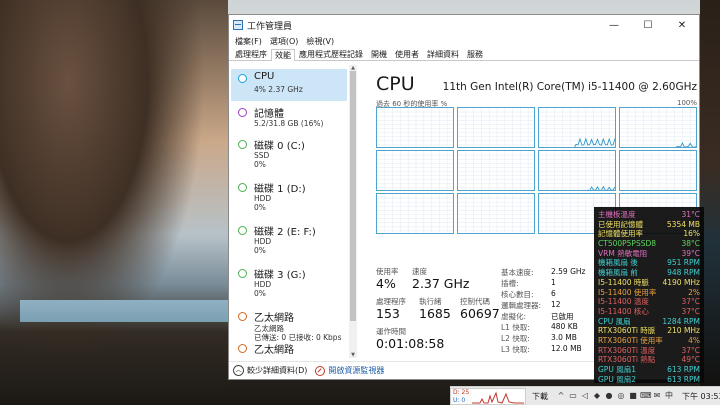 The height and width of the screenshot is (405, 720). What do you see at coordinates (657, 396) in the screenshot?
I see `chat-tray-icon: ✉` at bounding box center [657, 396].